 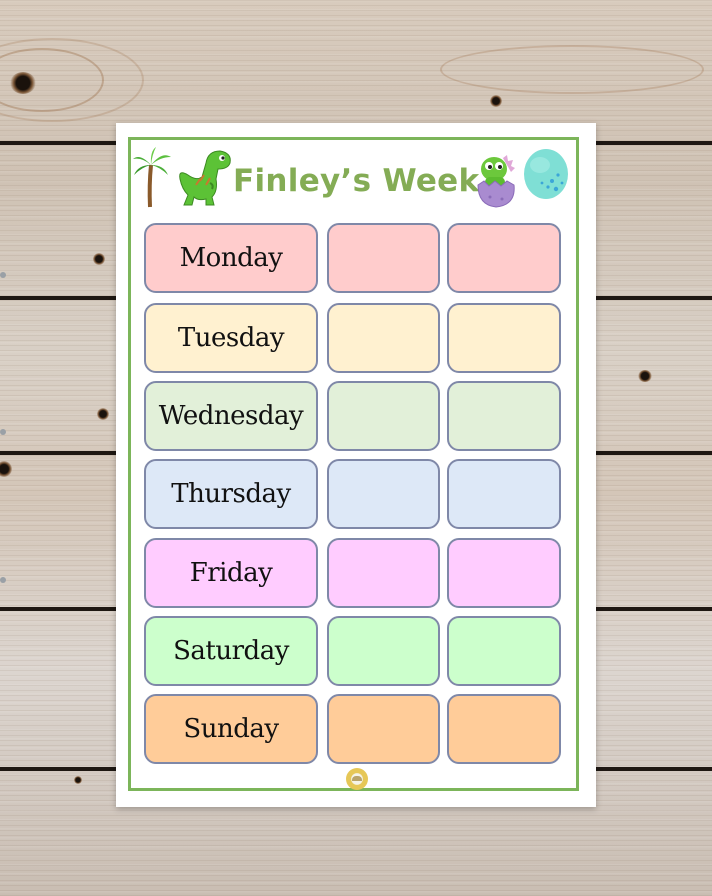 I want to click on day-label-cell: Friday, so click(x=231, y=573).